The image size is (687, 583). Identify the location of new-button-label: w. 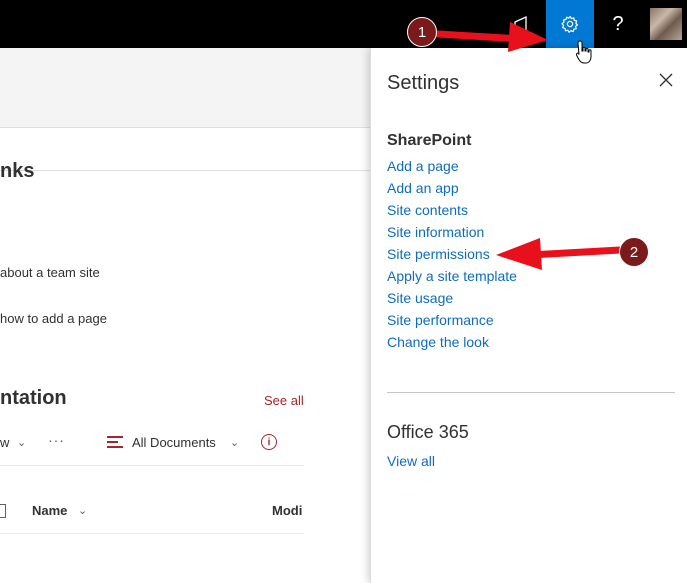
(4, 442).